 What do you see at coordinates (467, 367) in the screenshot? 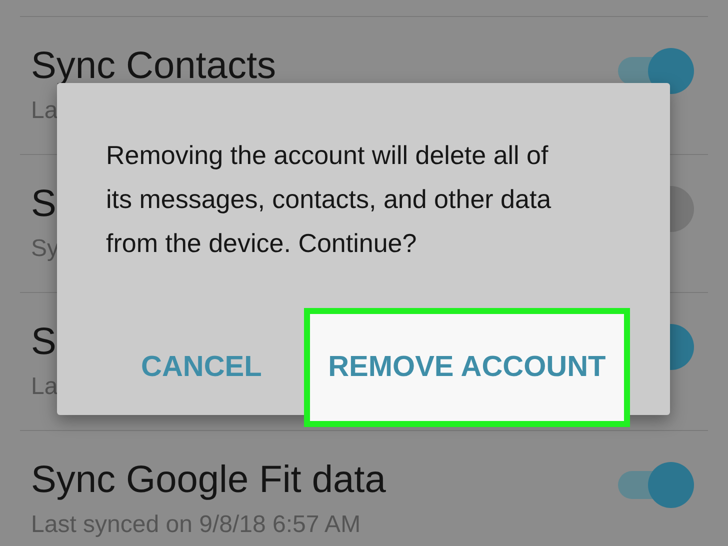
I see `remove-account-button: REMOVE ACCOUNT` at bounding box center [467, 367].